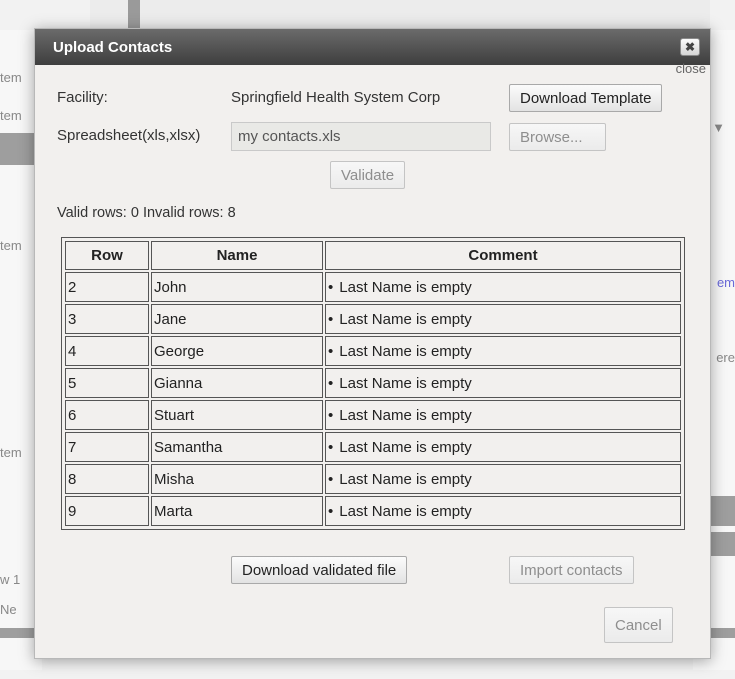  Describe the element at coordinates (237, 383) in the screenshot. I see `contact-name: Gianna` at that location.